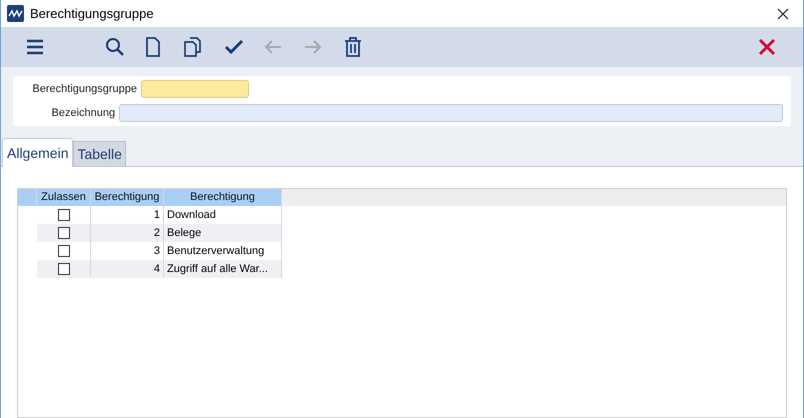  Describe the element at coordinates (15, 13) in the screenshot. I see `app-logo-icon` at that location.